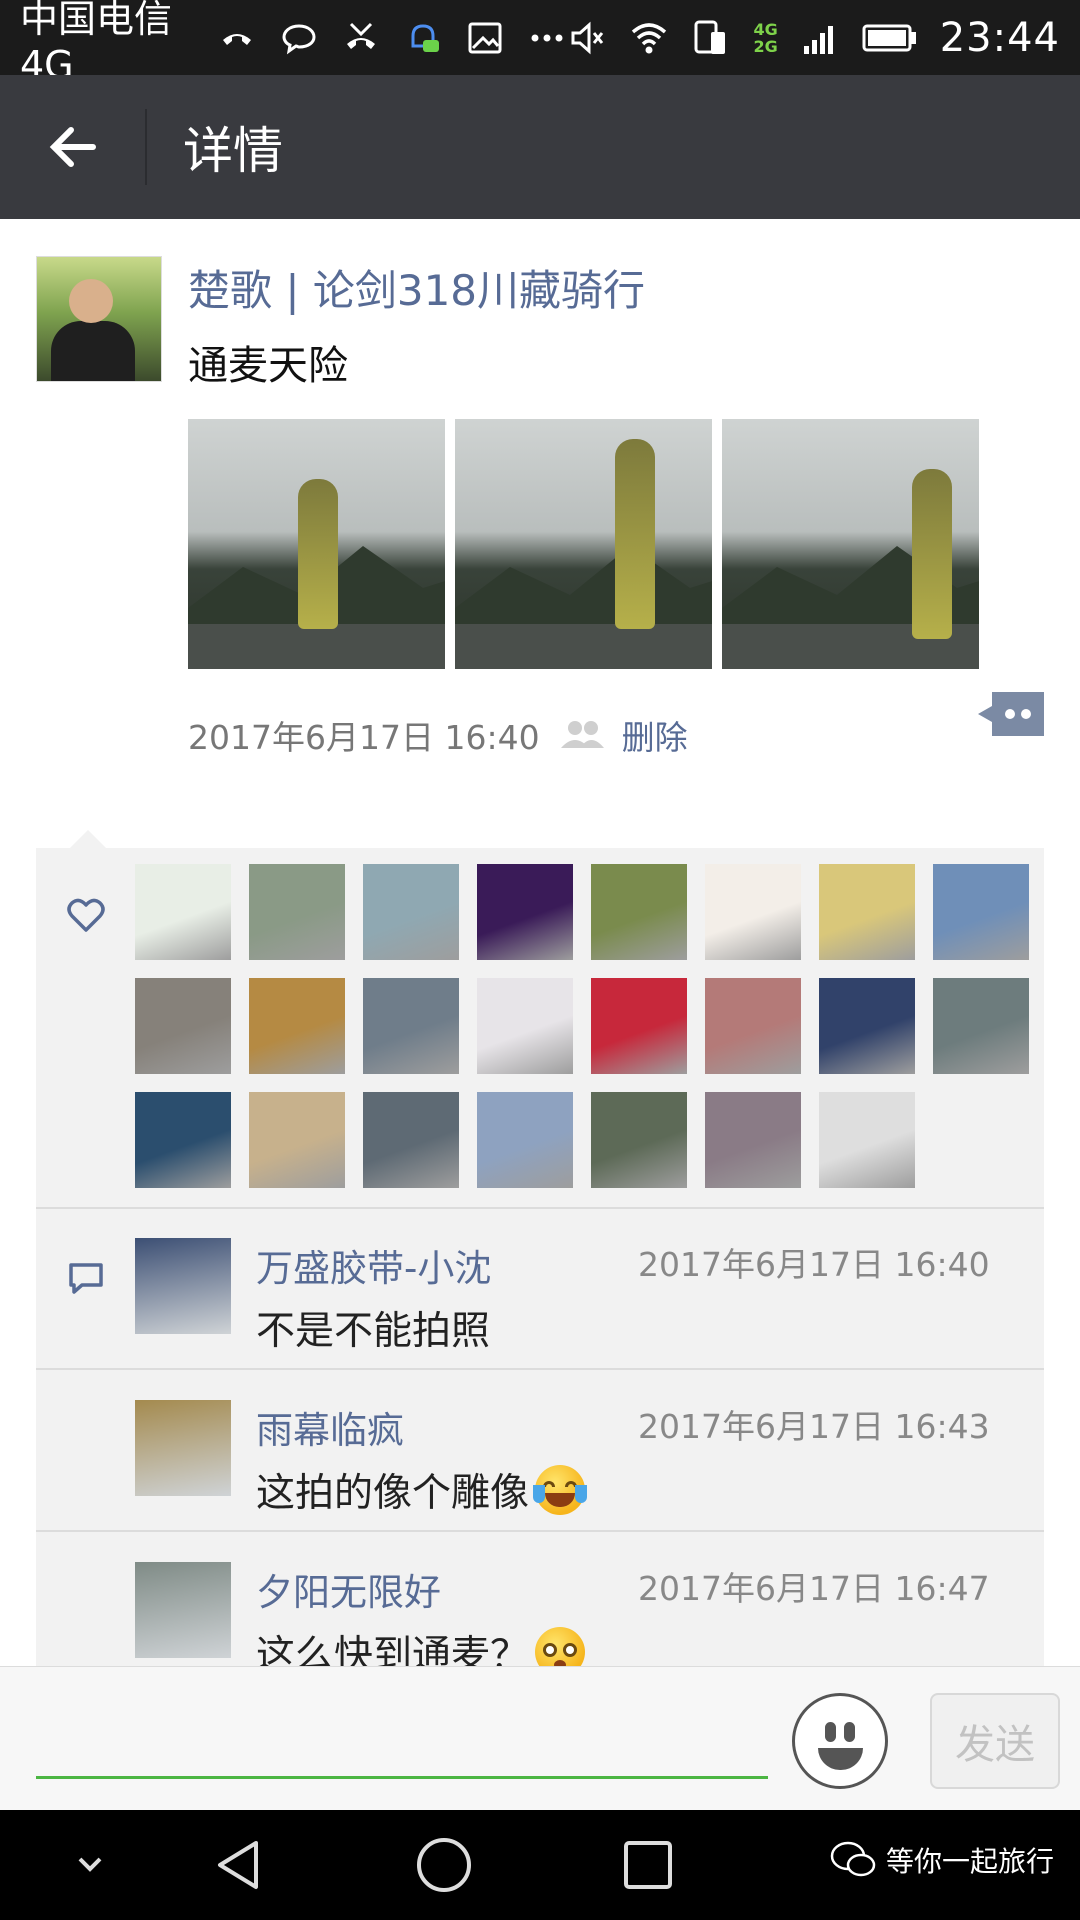 The image size is (1080, 1920). What do you see at coordinates (540, 1288) in the screenshot?
I see `comment-row: 万盛胶带-小沈 2017年6月17日 16:40 不是不能拍照` at bounding box center [540, 1288].